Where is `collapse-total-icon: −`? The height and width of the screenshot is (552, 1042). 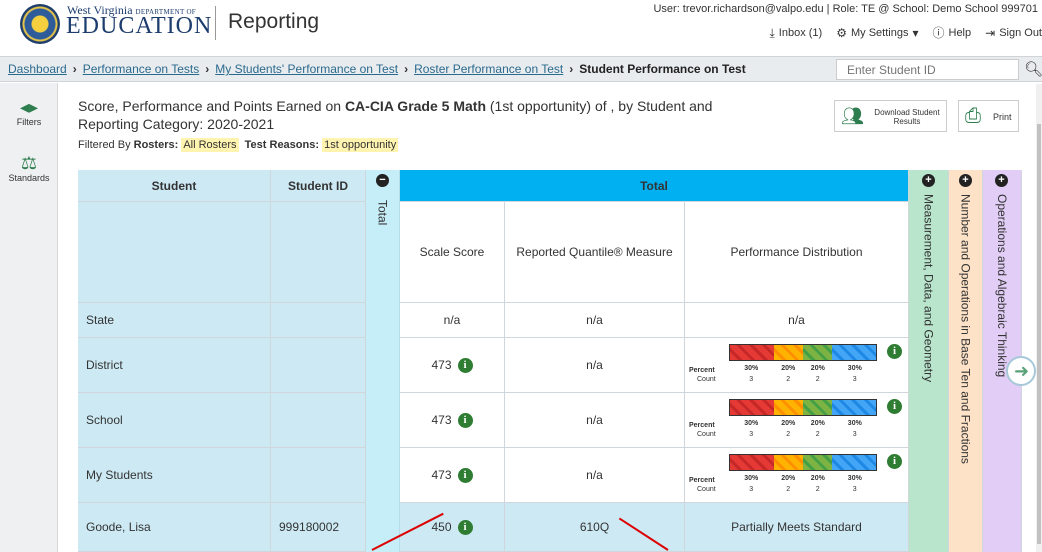
collapse-total-icon: − is located at coordinates (382, 180).